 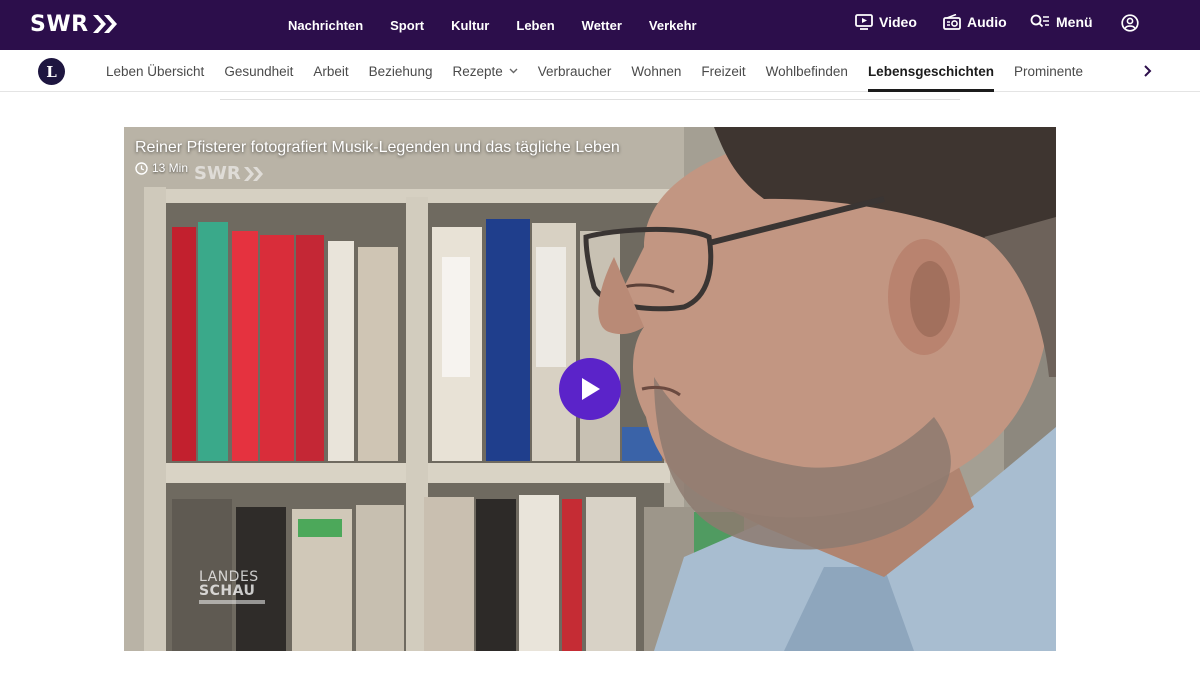 I want to click on subnav-gesundheit: Gesundheit, so click(x=258, y=71).